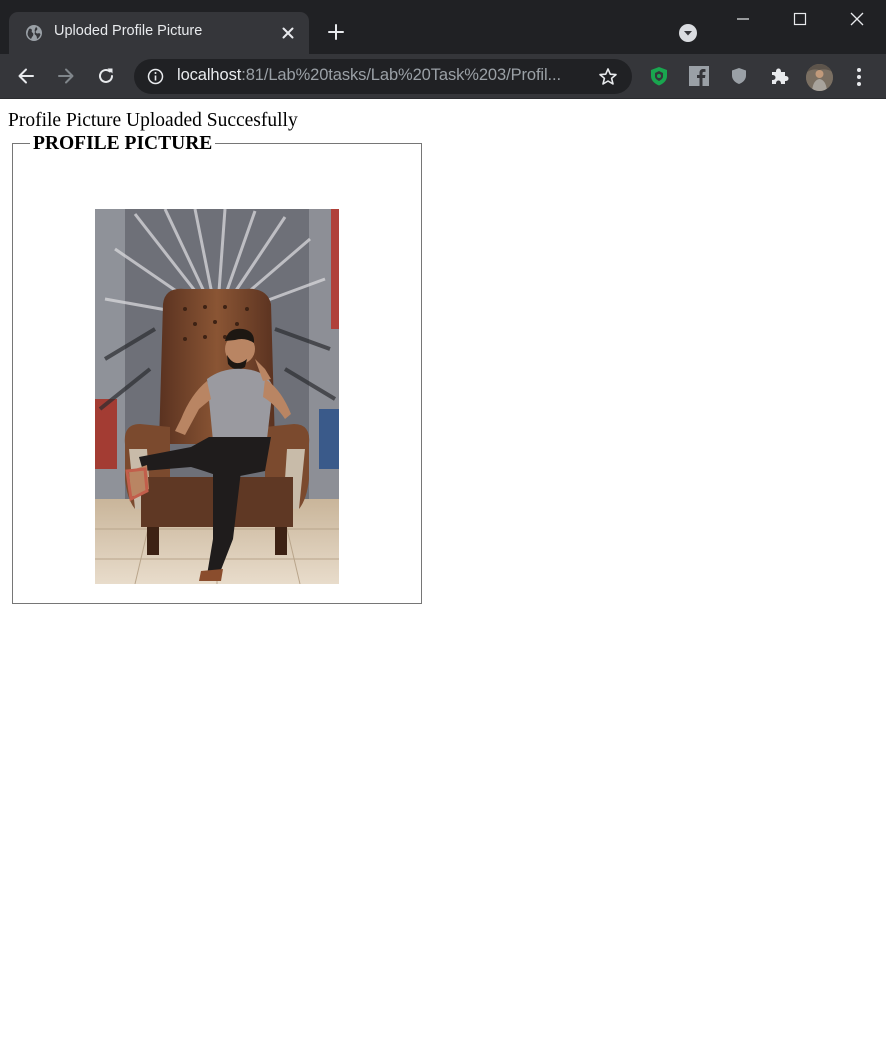 The image size is (886, 1041). Describe the element at coordinates (659, 76) in the screenshot. I see `adblock-icon` at that location.